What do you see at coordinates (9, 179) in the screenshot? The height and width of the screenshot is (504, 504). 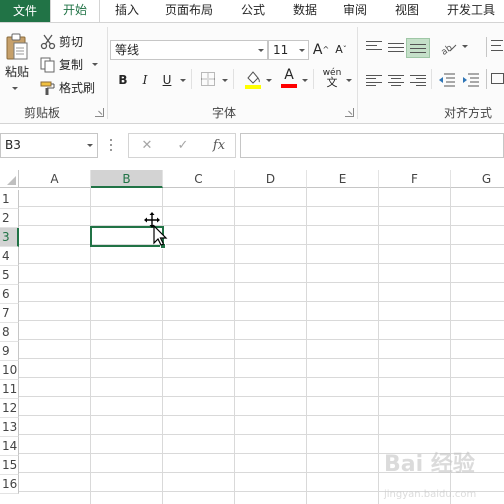 I see `select-all-corner` at bounding box center [9, 179].